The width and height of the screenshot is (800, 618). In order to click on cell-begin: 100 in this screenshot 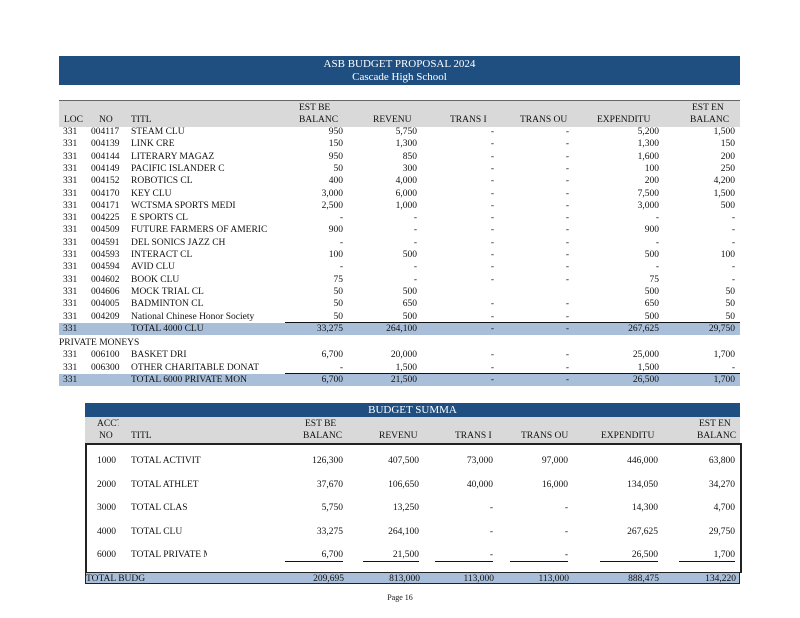, I will do `click(335, 255)`.